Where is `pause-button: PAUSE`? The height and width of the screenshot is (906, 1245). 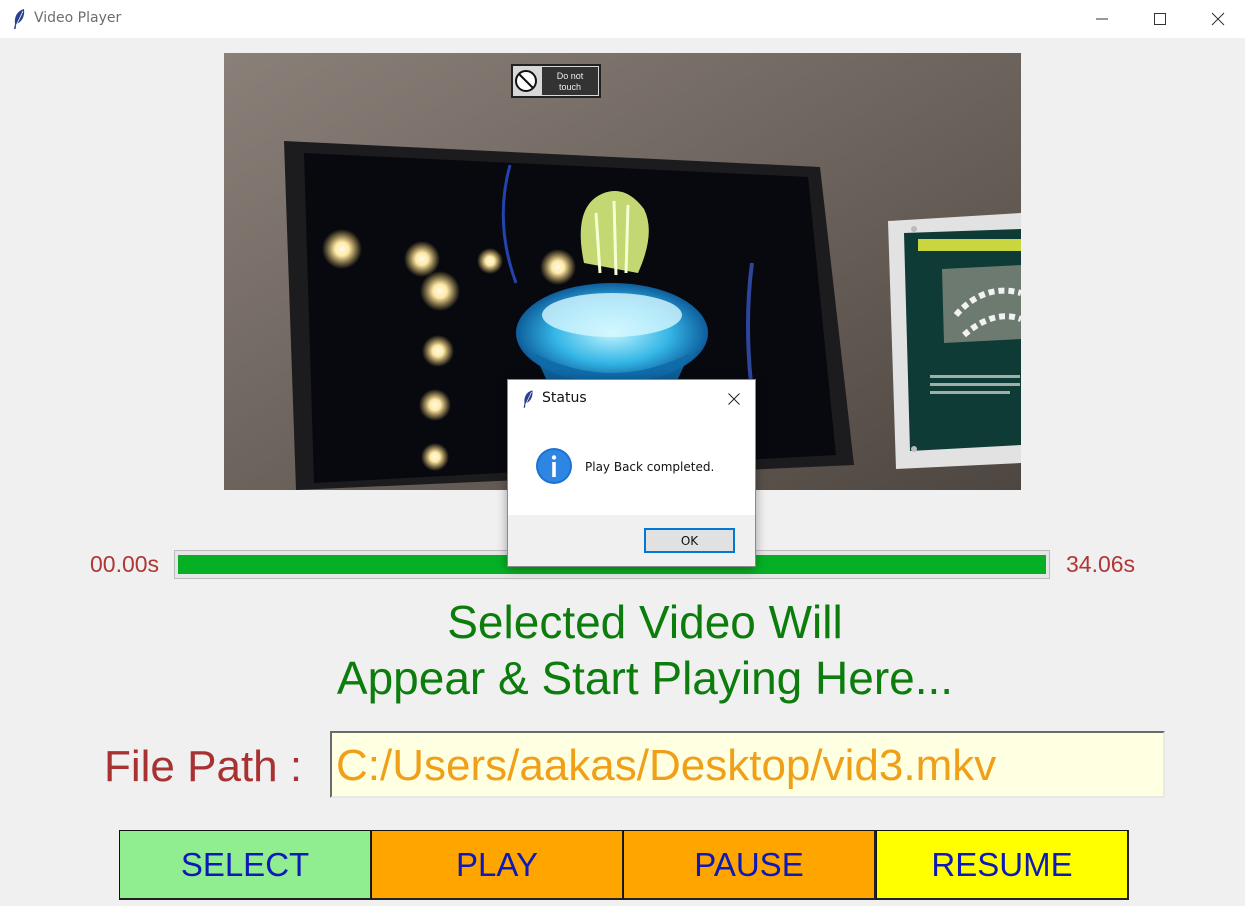
pause-button: PAUSE is located at coordinates (749, 865).